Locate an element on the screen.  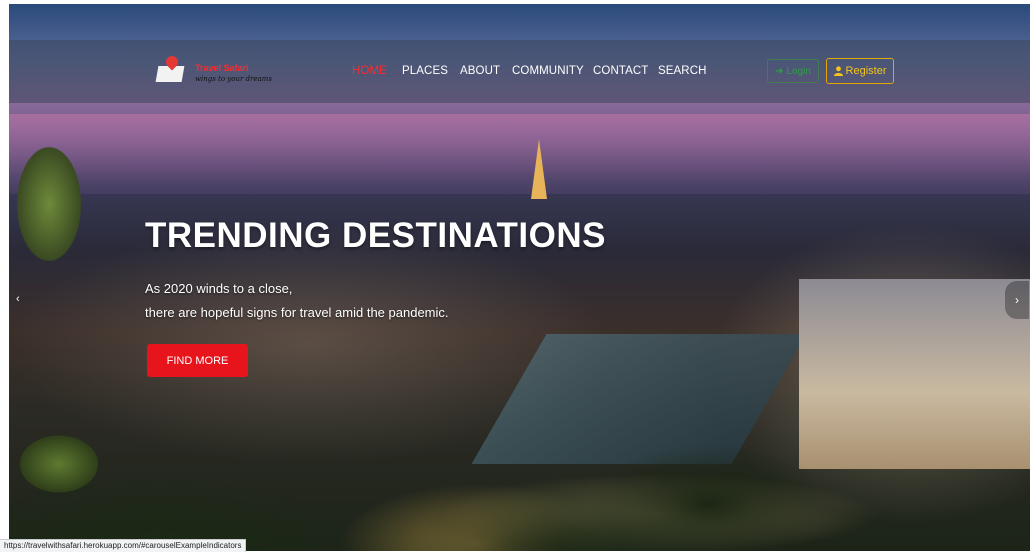
carousel-prev-button: ‹ is located at coordinates (18, 299).